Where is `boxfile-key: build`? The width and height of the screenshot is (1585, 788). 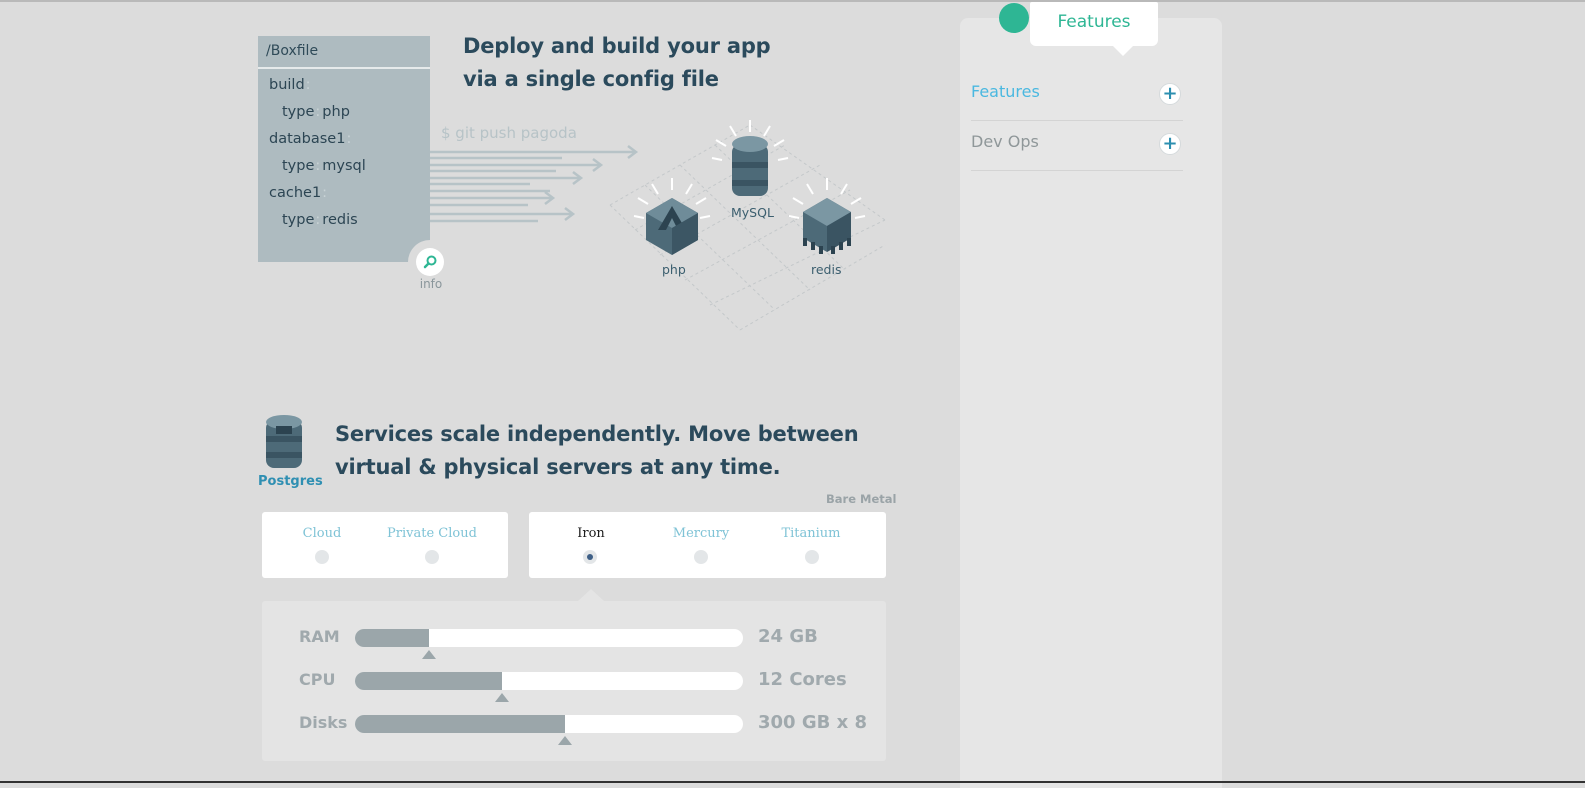 boxfile-key: build is located at coordinates (287, 85).